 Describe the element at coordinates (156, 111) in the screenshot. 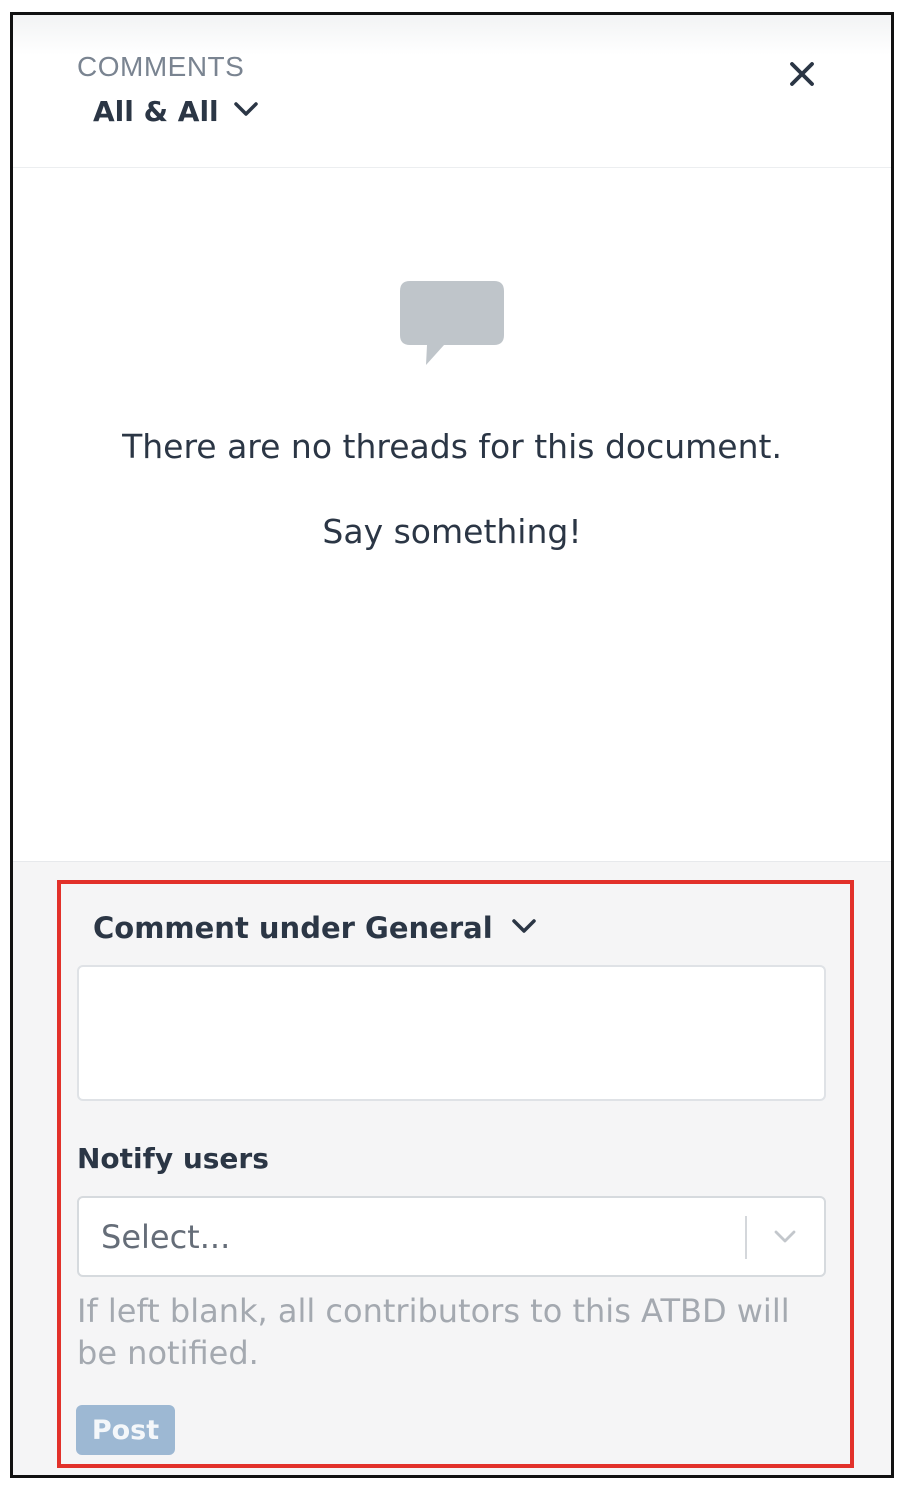

I see `thread-filter-label: All & All` at that location.